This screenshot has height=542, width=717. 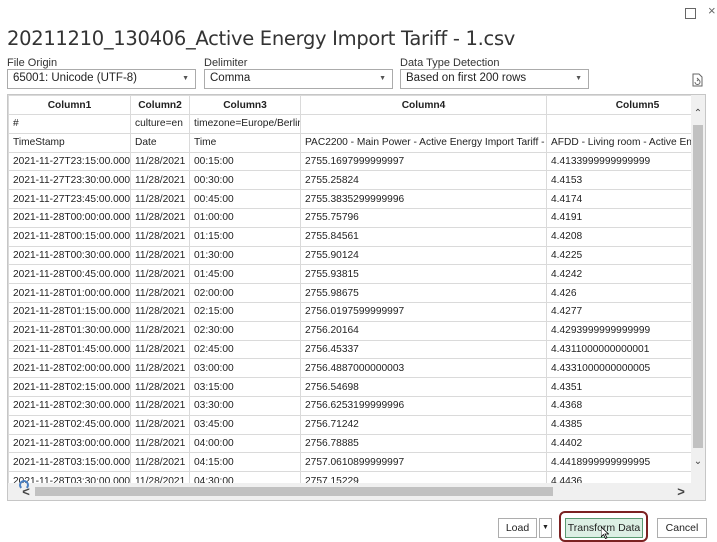 I want to click on table-cell: 4.4225, so click(x=625, y=255).